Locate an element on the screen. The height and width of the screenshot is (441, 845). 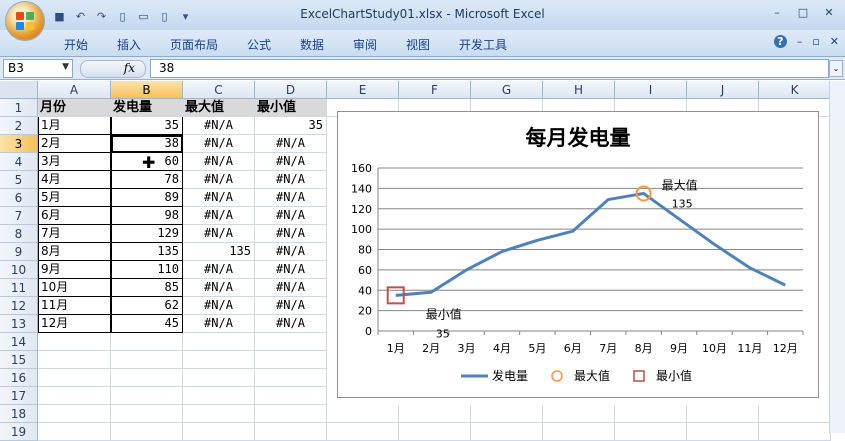
power-cell: 110 is located at coordinates (147, 270).